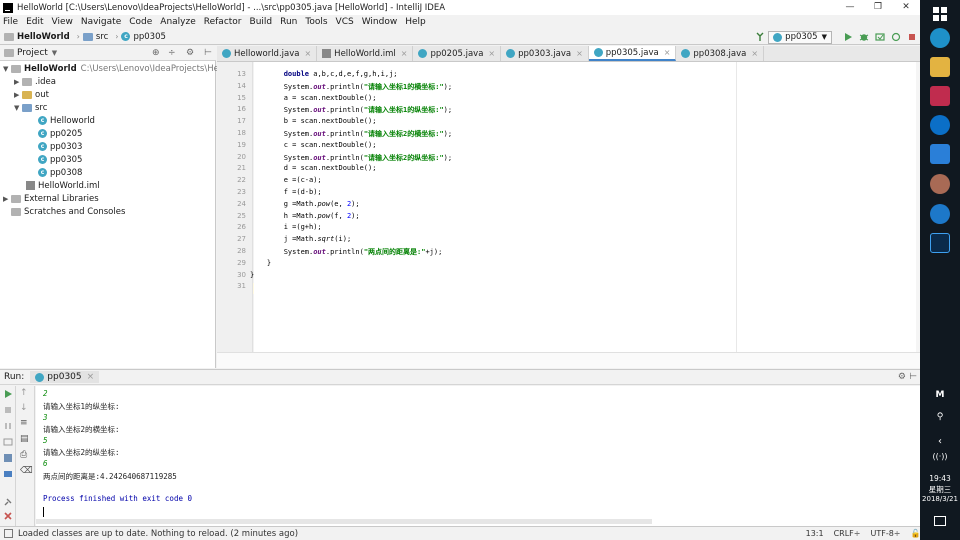  What do you see at coordinates (940, 67) in the screenshot?
I see `file-explorer-icon` at bounding box center [940, 67].